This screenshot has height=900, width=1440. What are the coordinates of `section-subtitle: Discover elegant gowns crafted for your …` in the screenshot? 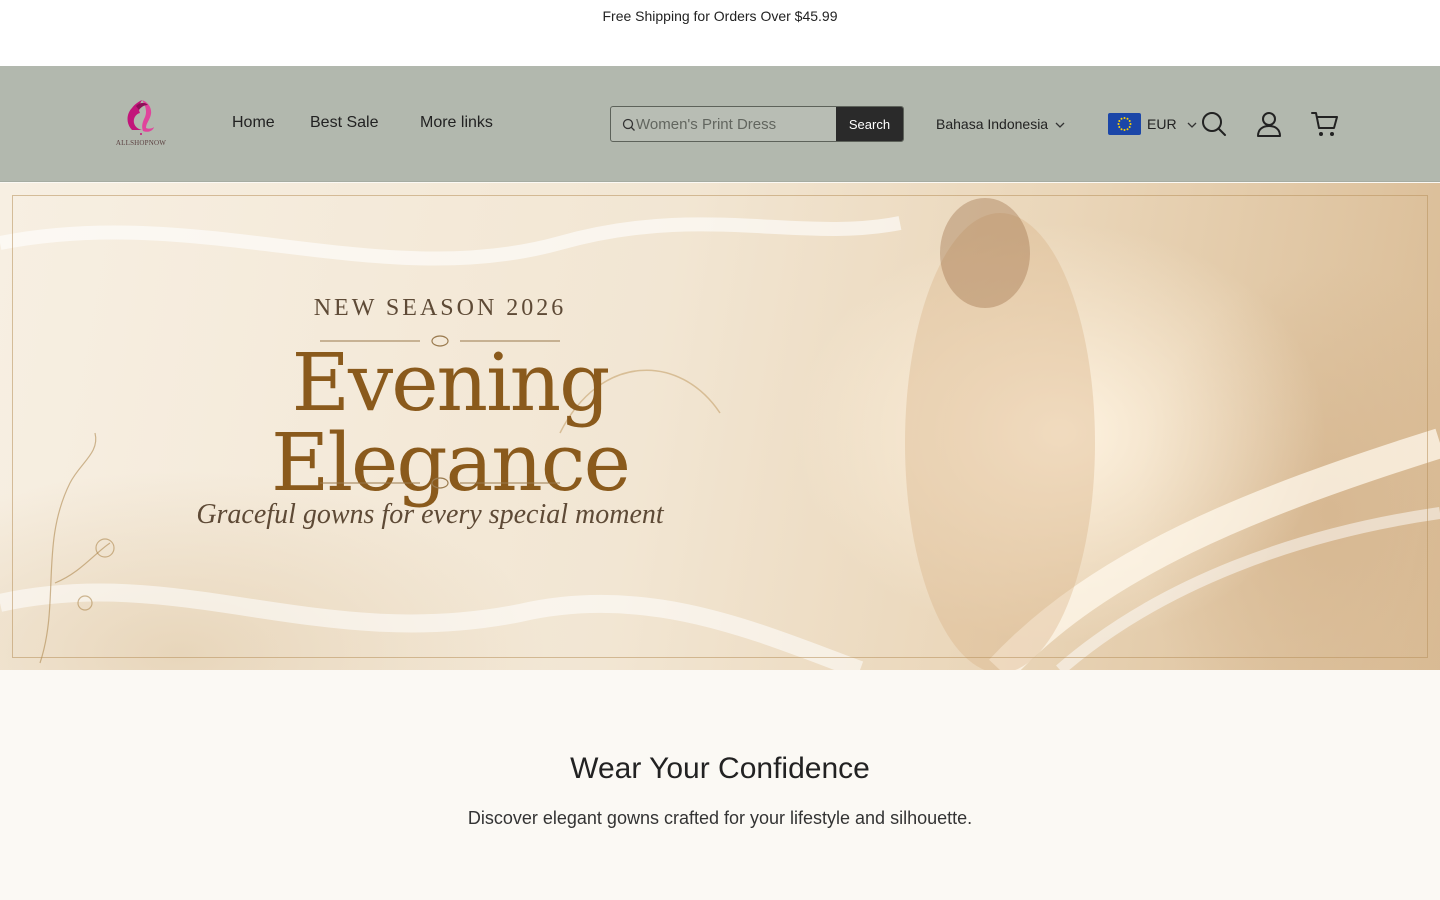 It's located at (720, 818).